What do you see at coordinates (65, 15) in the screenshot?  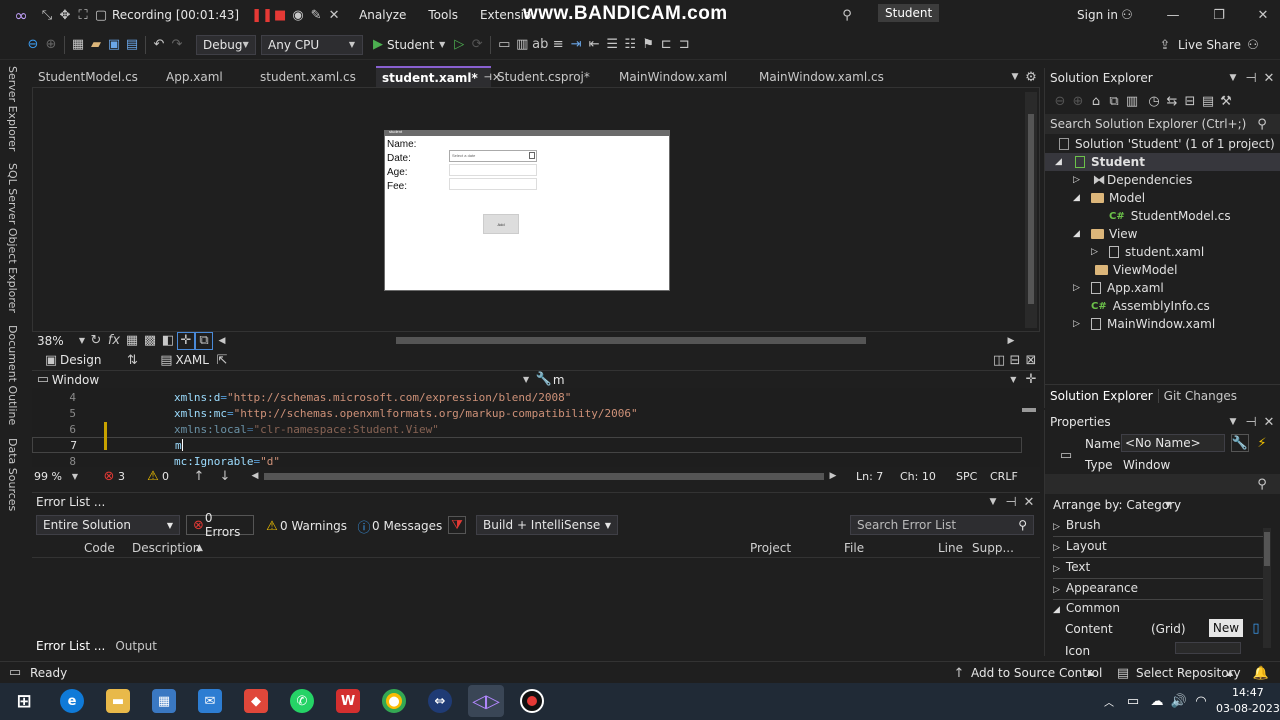 I see `move-icon: ✥` at bounding box center [65, 15].